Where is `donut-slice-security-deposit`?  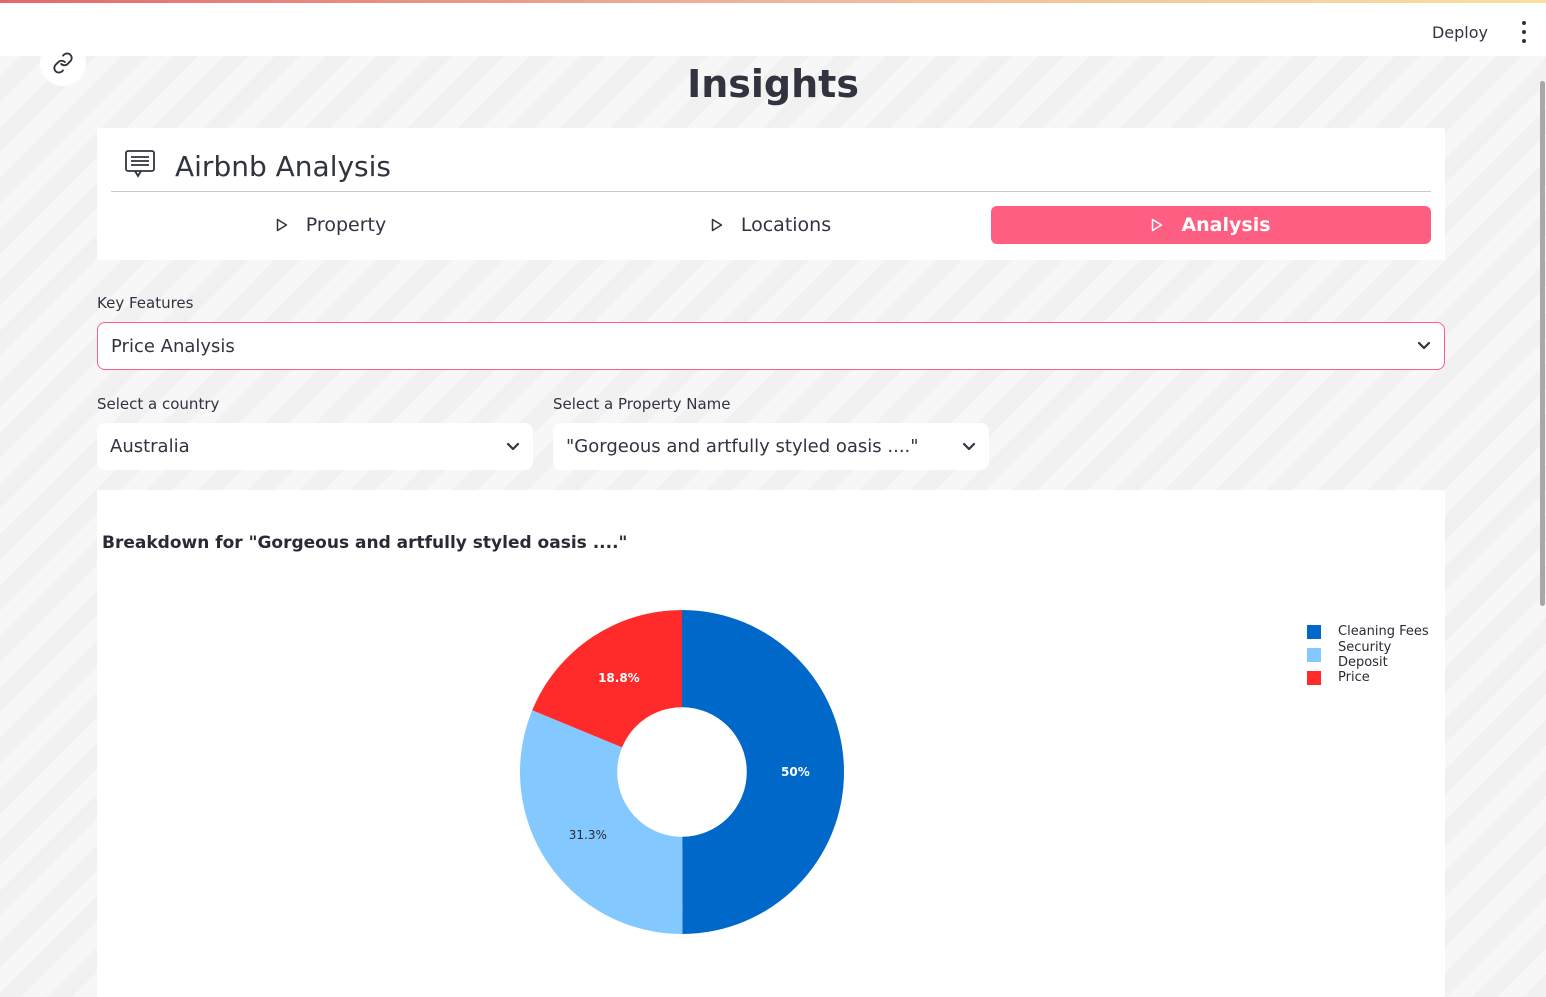 donut-slice-security-deposit is located at coordinates (601, 822).